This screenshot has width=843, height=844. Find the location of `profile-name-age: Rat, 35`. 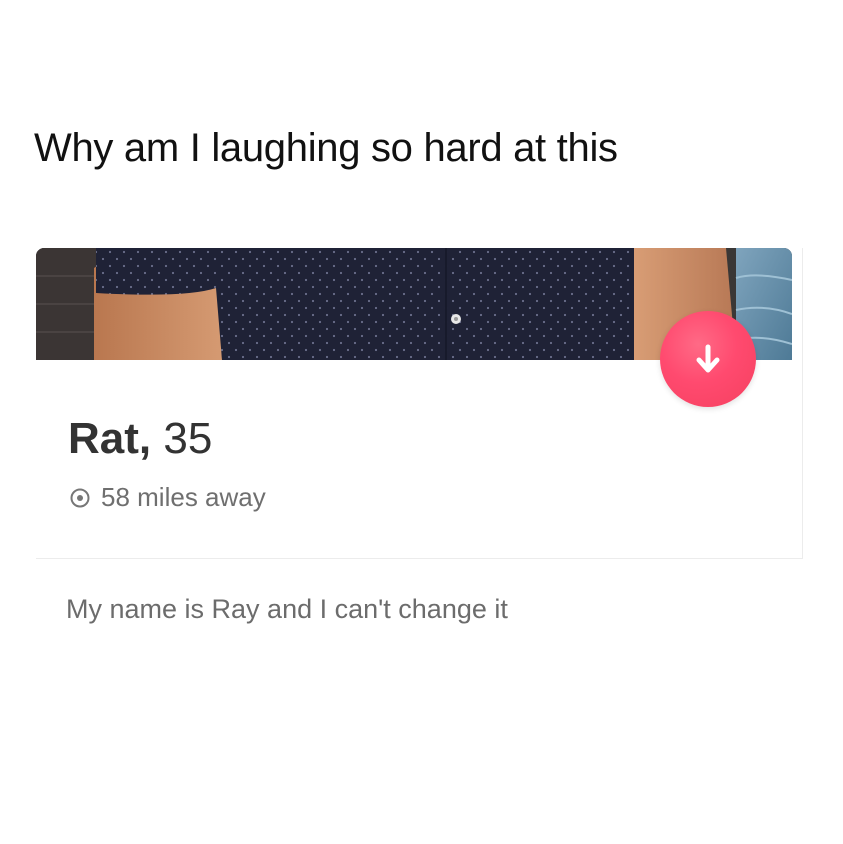

profile-name-age: Rat, 35 is located at coordinates (140, 439).